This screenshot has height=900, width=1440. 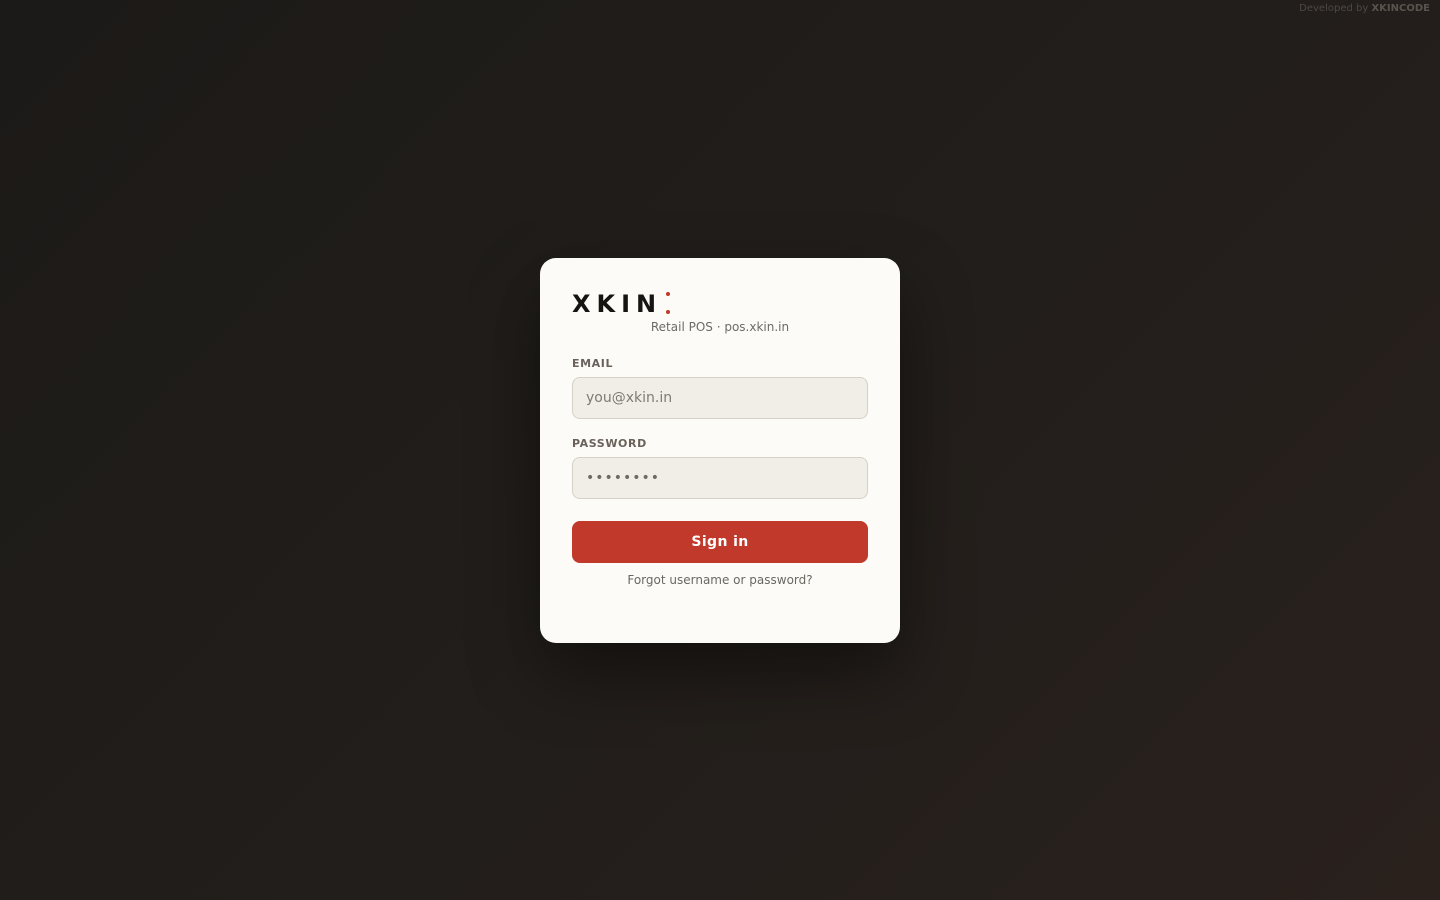 I want to click on email-field, so click(x=720, y=398).